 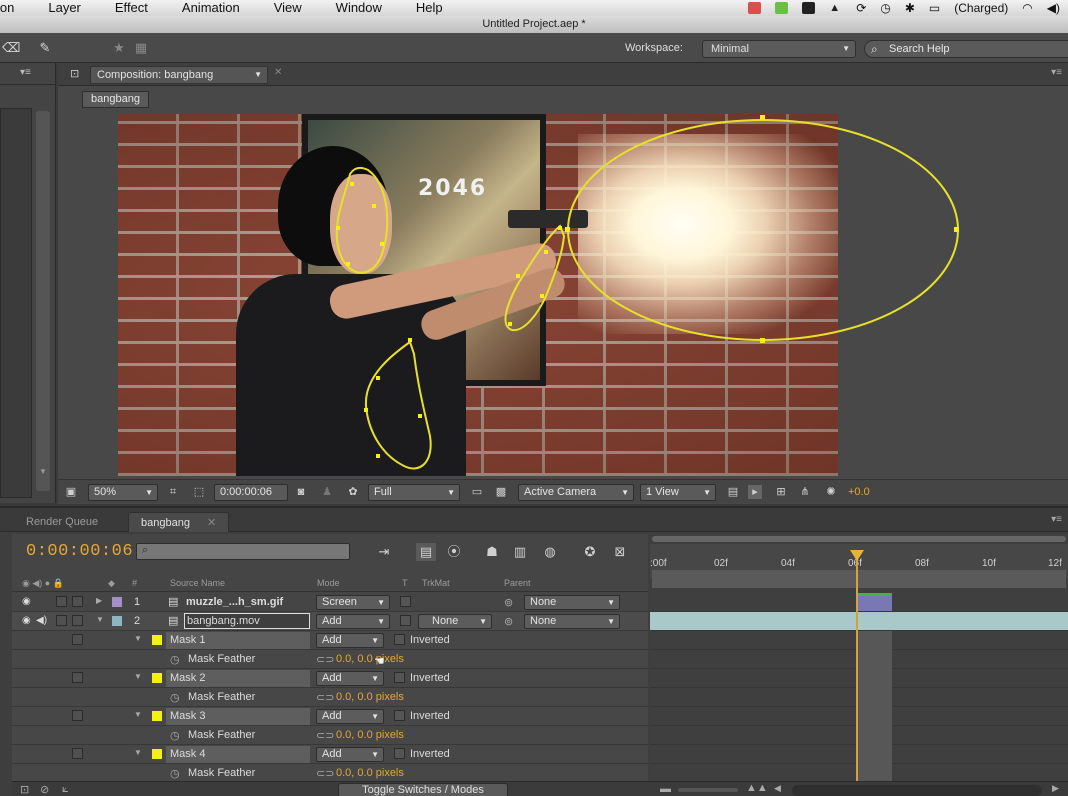 I want to click on composition-tab: Composition: bangbang ▼, so click(x=179, y=75).